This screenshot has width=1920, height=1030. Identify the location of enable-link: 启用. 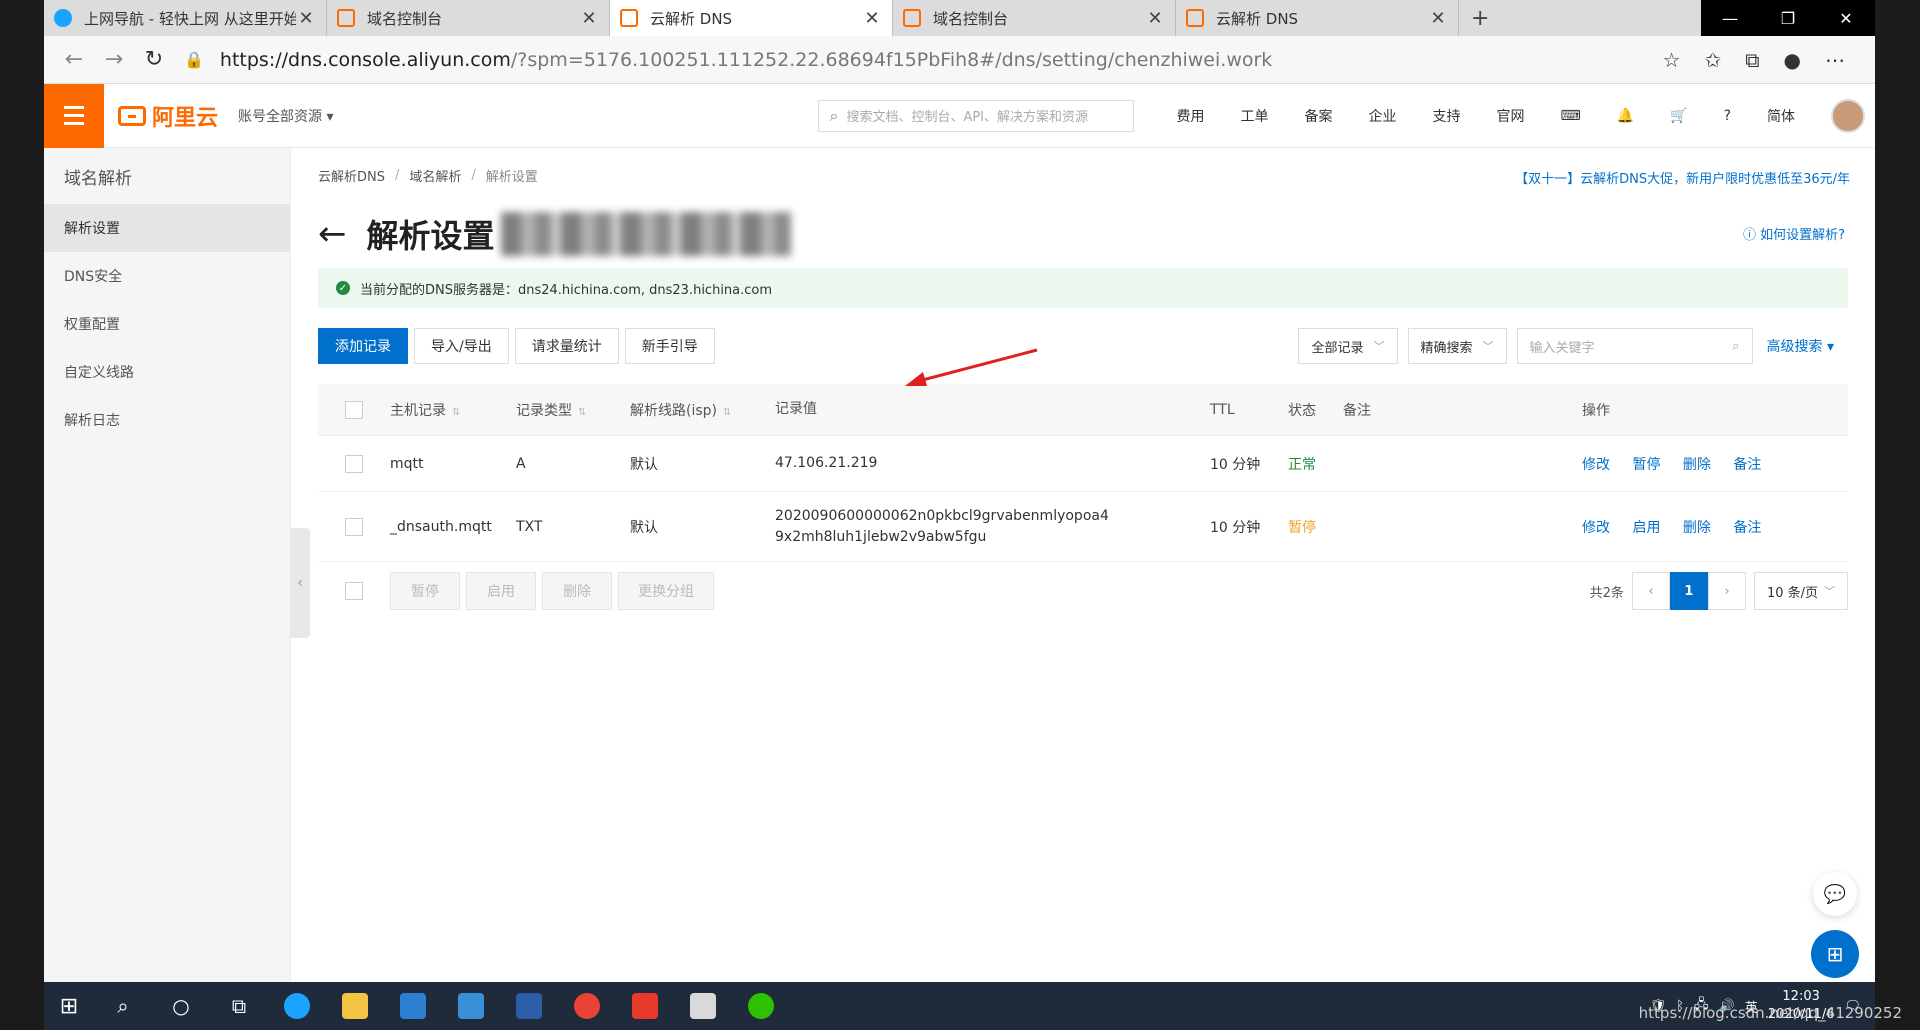
(1646, 528).